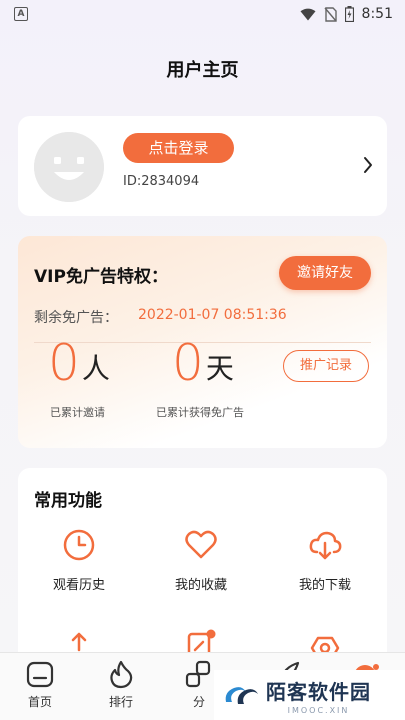  I want to click on invited-stat: 0 人, so click(79, 363).